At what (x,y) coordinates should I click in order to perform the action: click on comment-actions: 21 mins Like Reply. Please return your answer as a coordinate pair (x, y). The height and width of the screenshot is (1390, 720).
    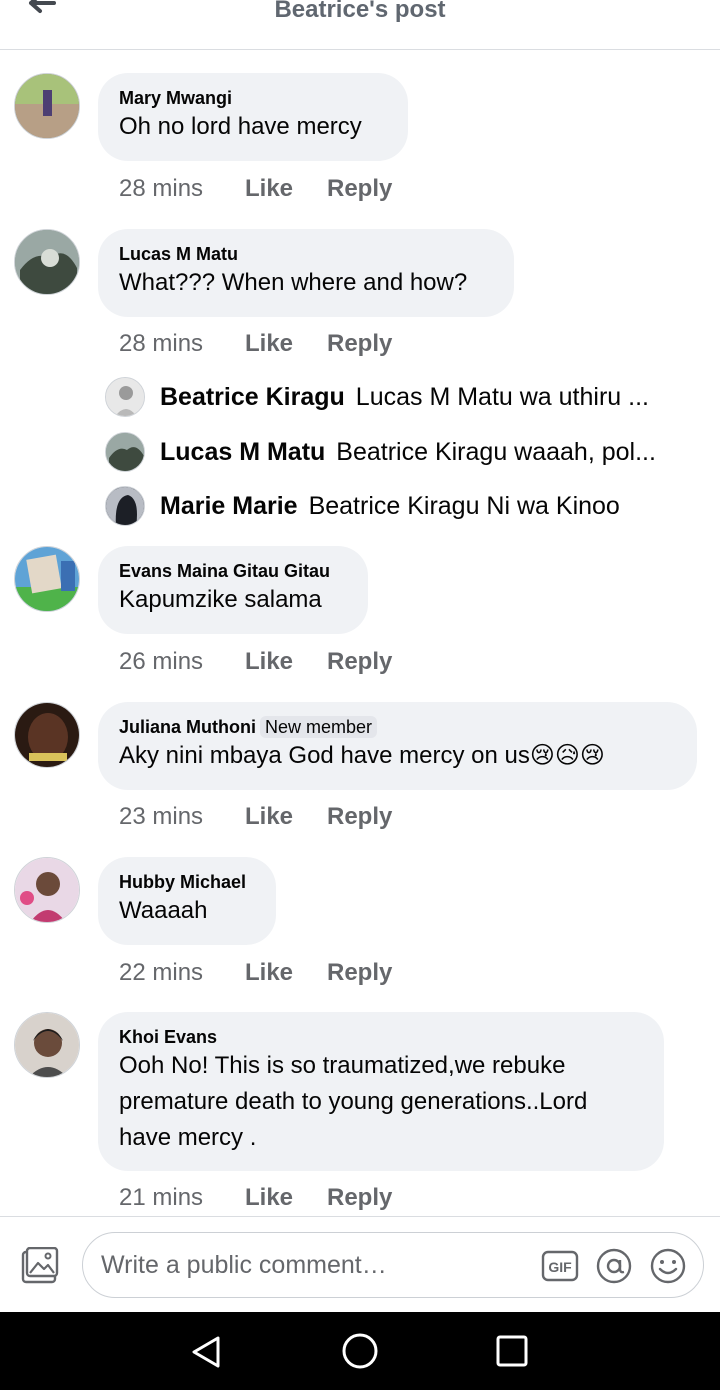
    Looking at the image, I should click on (255, 1198).